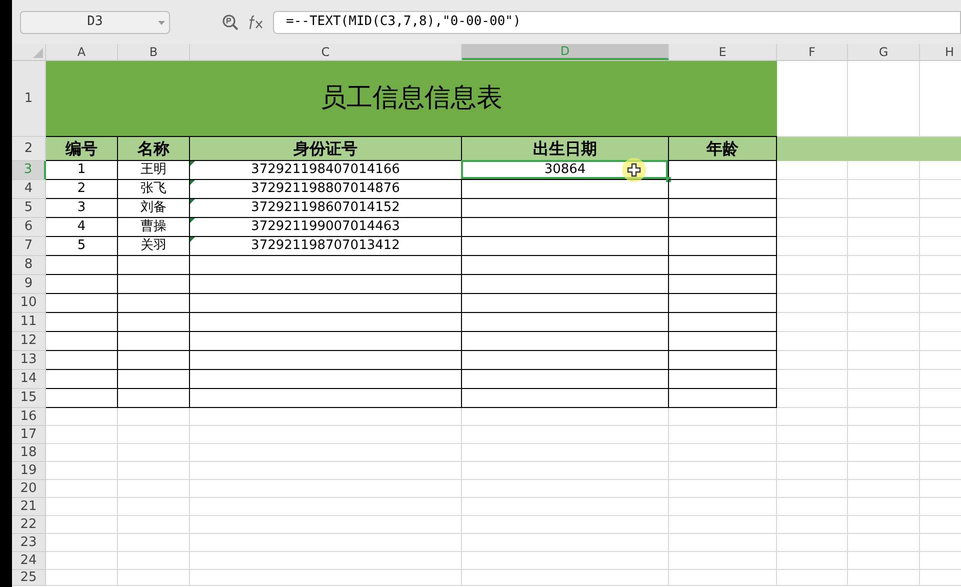 The image size is (961, 587). I want to click on row-header: 10, so click(29, 303).